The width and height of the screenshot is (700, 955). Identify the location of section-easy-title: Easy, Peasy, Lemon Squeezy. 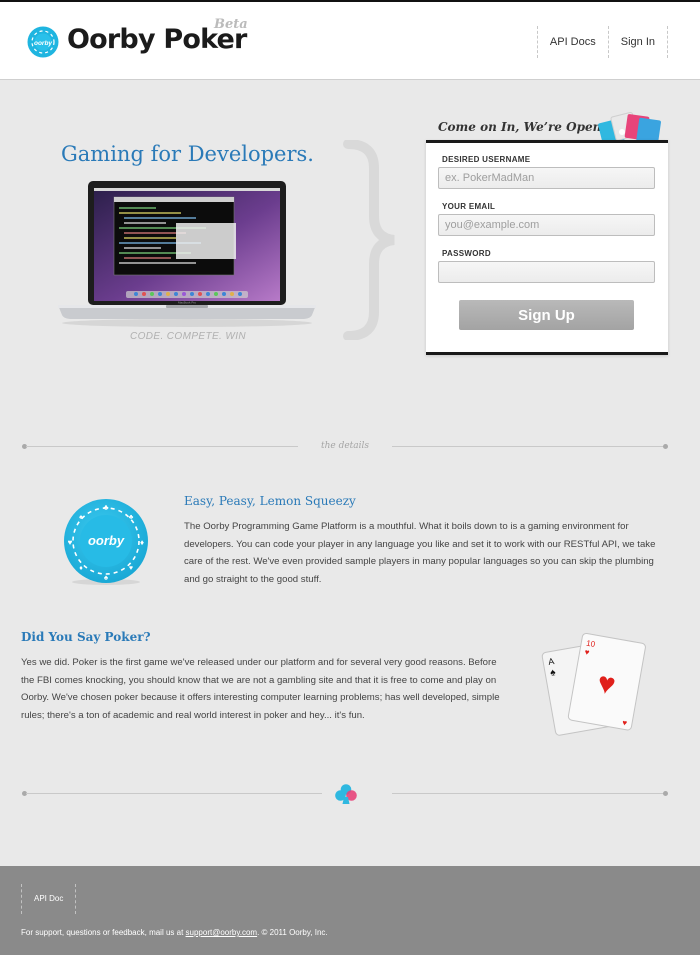
(270, 501).